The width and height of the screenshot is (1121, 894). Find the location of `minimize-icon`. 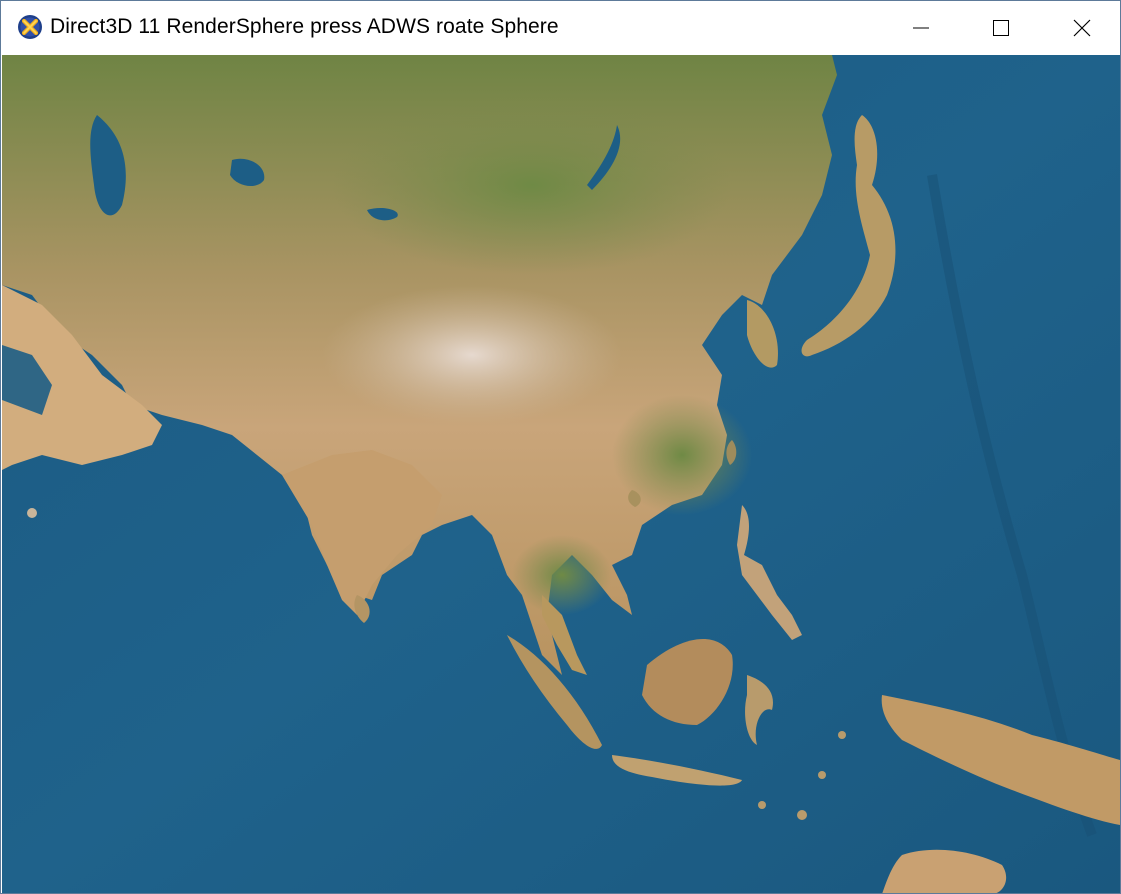

minimize-icon is located at coordinates (921, 28).